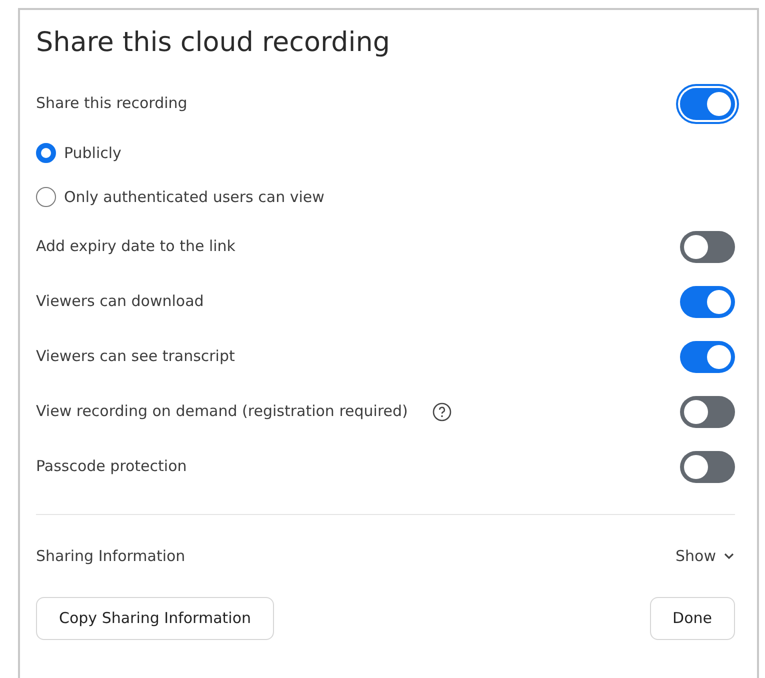 The height and width of the screenshot is (678, 765). I want to click on chevron-icon, so click(729, 556).